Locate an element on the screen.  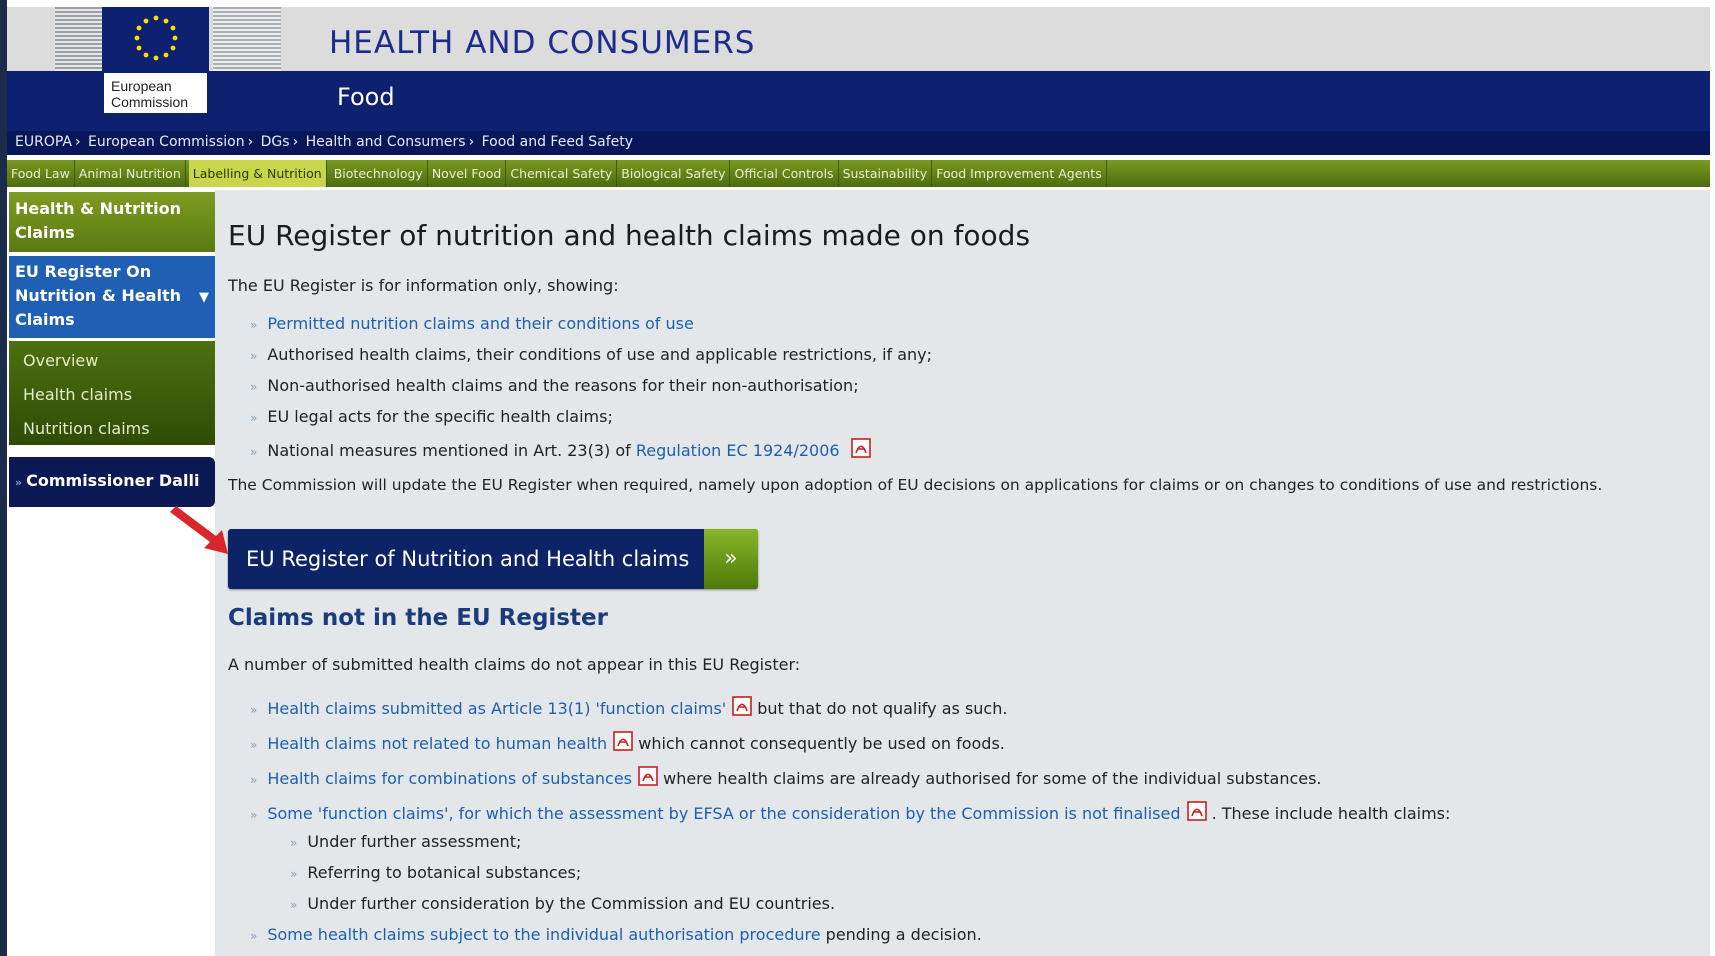
list-item-text: Under further assessment; is located at coordinates (414, 841).